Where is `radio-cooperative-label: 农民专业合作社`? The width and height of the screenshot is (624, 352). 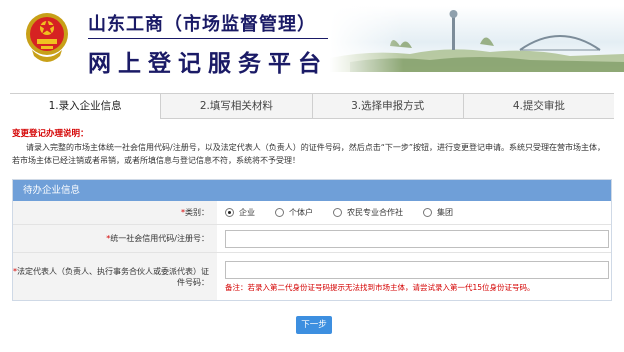
radio-cooperative-label: 农民专业合作社 is located at coordinates (375, 212).